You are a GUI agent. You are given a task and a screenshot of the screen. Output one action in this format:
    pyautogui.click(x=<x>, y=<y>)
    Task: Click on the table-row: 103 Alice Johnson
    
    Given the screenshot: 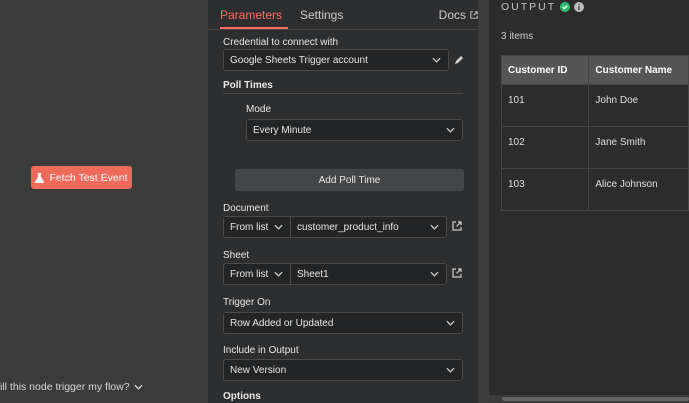 What is the action you would take?
    pyautogui.click(x=594, y=189)
    